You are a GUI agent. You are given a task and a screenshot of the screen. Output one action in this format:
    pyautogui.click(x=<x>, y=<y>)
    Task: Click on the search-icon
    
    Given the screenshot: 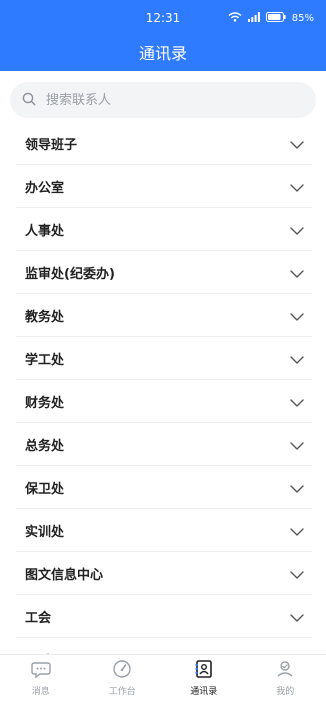 What is the action you would take?
    pyautogui.click(x=29, y=100)
    